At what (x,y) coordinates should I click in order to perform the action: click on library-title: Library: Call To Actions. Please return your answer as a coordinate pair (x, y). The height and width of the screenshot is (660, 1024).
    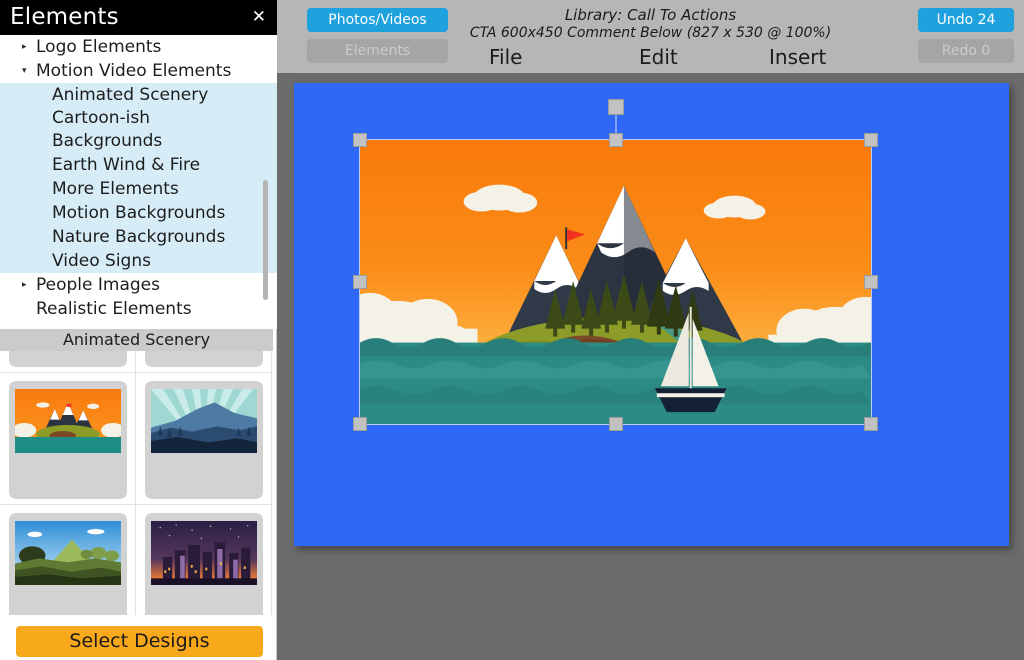
    Looking at the image, I should click on (650, 15).